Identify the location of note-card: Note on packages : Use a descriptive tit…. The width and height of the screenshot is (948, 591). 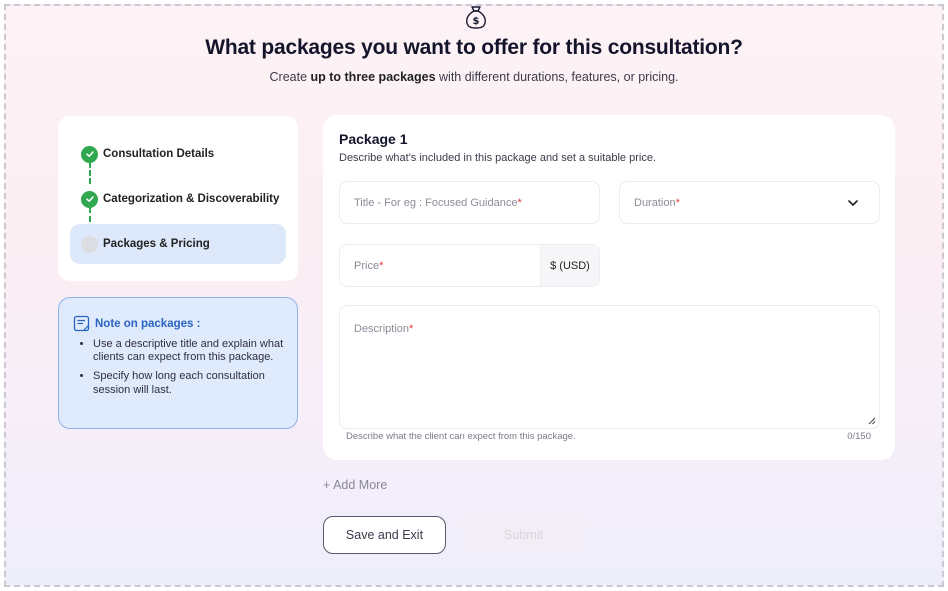
(178, 363).